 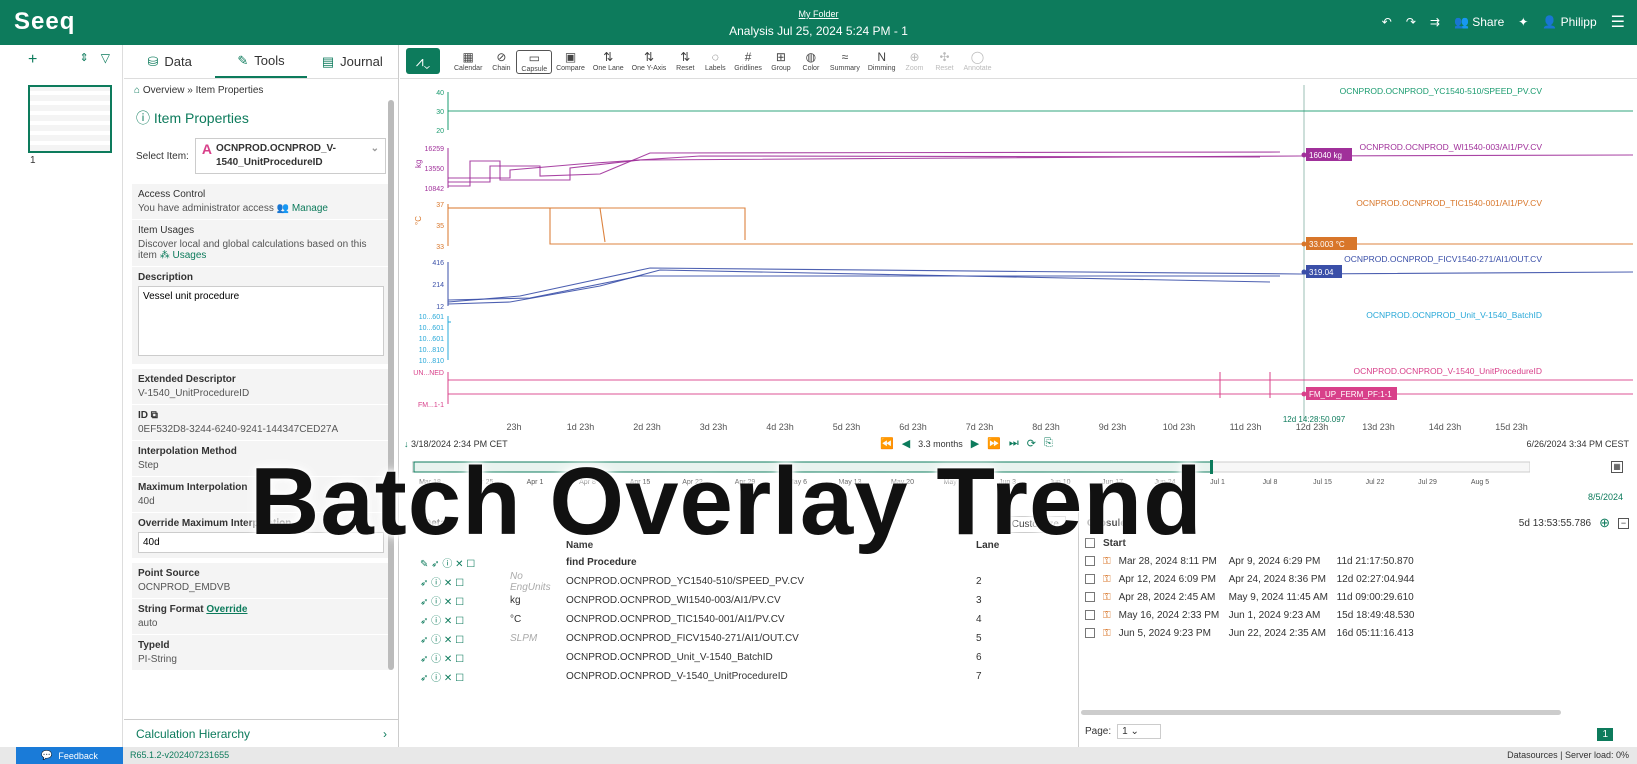 What do you see at coordinates (105, 60) in the screenshot?
I see `filter-icon: ▽` at bounding box center [105, 60].